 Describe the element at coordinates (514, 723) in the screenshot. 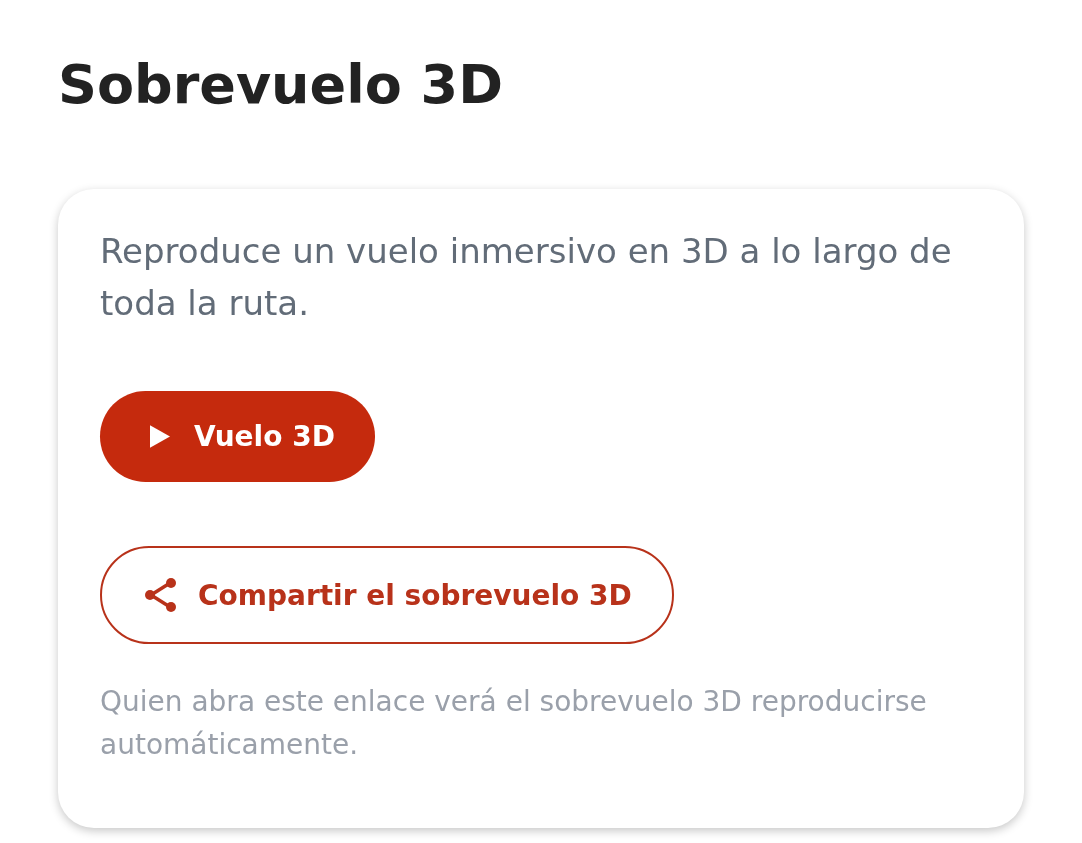

I see `note-text: Quien abra este enlace verá el sobrevuelo 3D reproducirse automáticamente.` at that location.